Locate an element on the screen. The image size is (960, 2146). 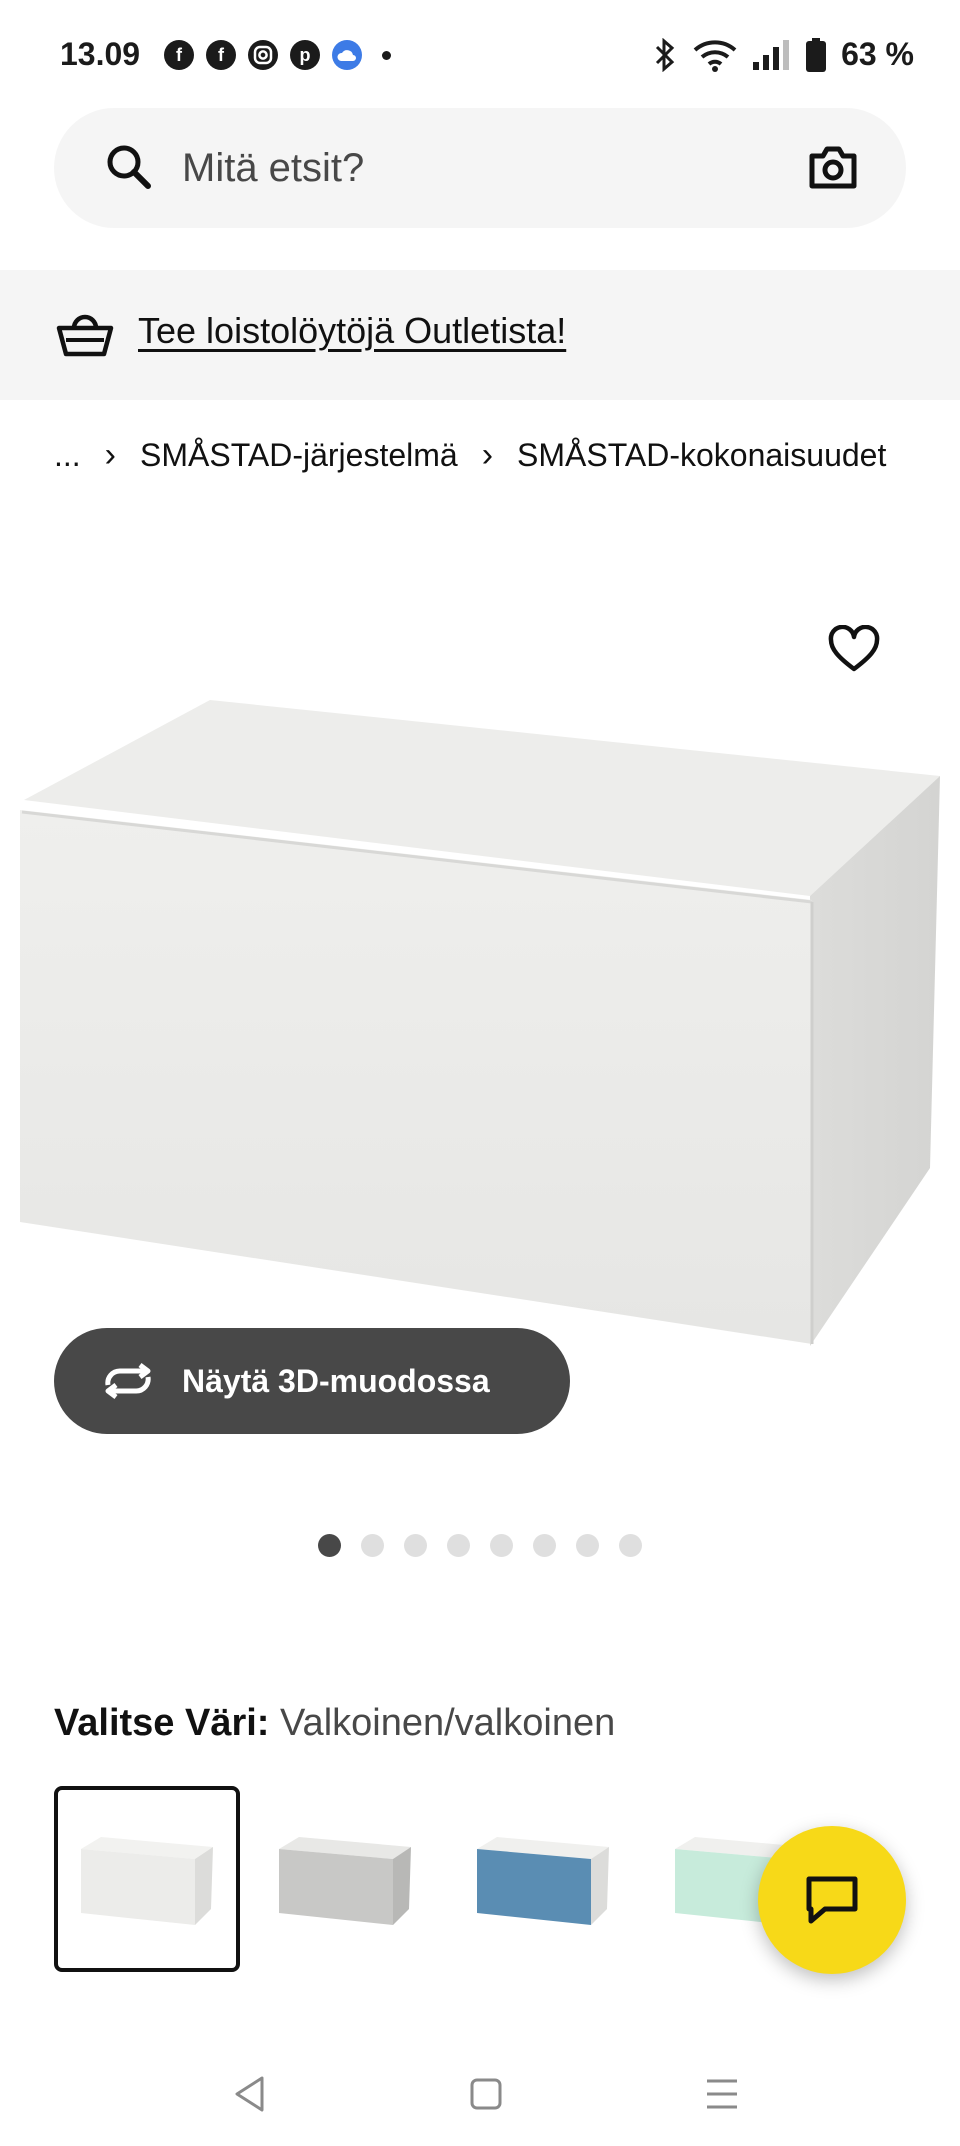
chat-button is located at coordinates (832, 1900).